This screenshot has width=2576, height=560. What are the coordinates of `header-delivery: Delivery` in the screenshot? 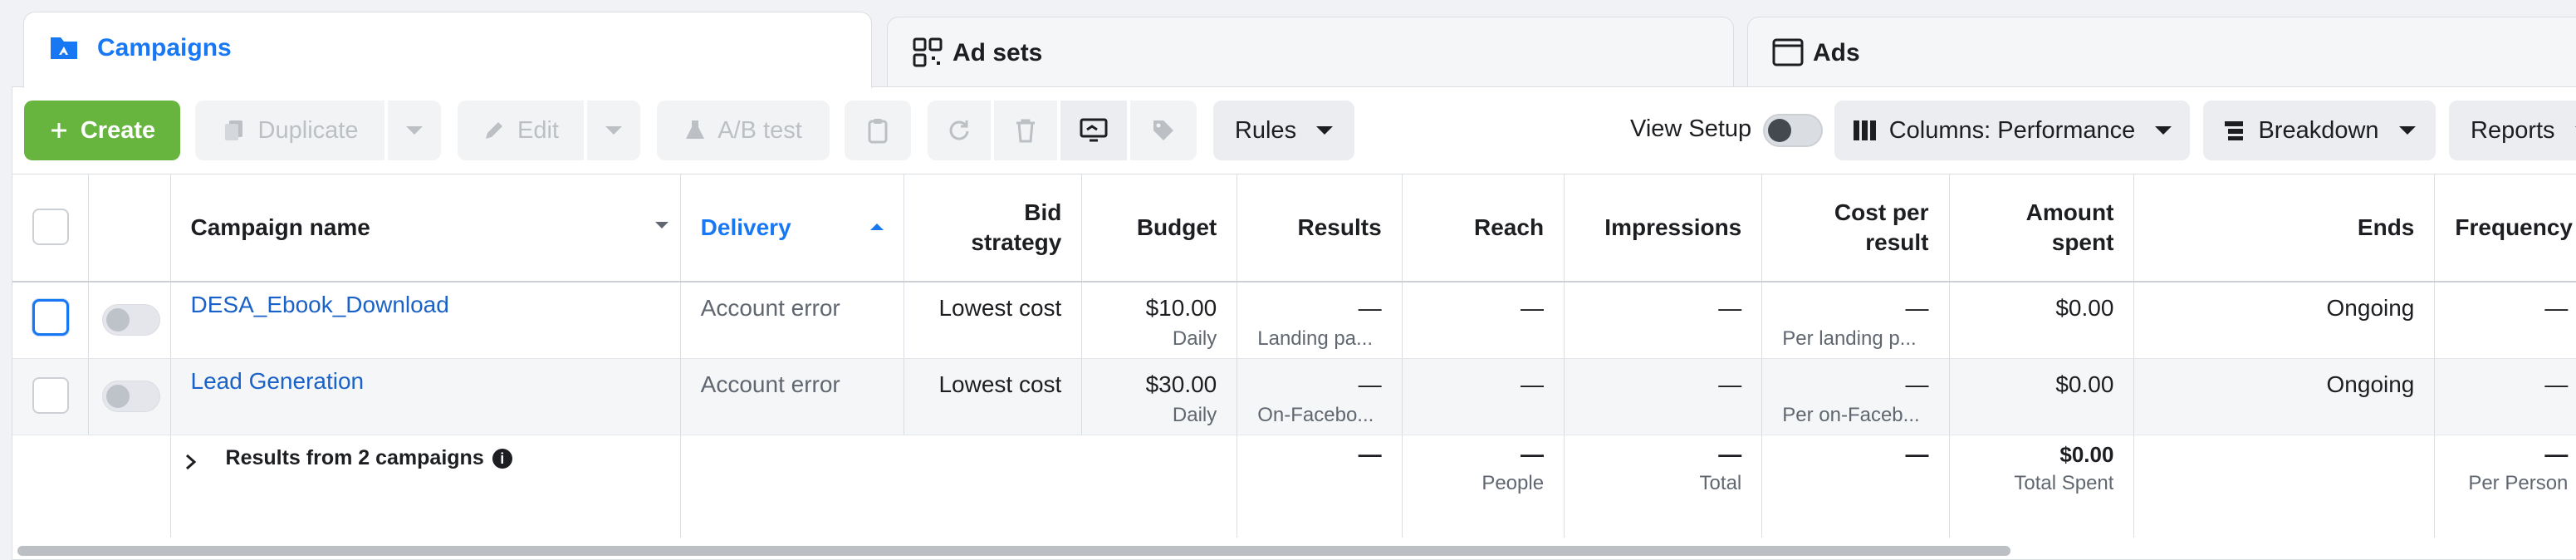 It's located at (793, 228).